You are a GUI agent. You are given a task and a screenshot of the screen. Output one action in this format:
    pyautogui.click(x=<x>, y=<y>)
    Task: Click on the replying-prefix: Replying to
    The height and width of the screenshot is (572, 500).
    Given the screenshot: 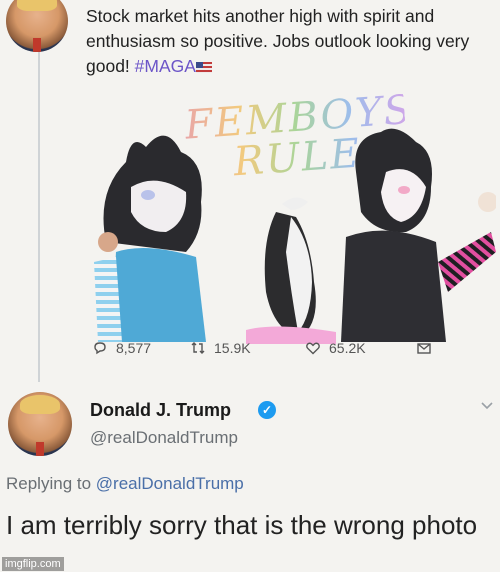 What is the action you would take?
    pyautogui.click(x=49, y=483)
    